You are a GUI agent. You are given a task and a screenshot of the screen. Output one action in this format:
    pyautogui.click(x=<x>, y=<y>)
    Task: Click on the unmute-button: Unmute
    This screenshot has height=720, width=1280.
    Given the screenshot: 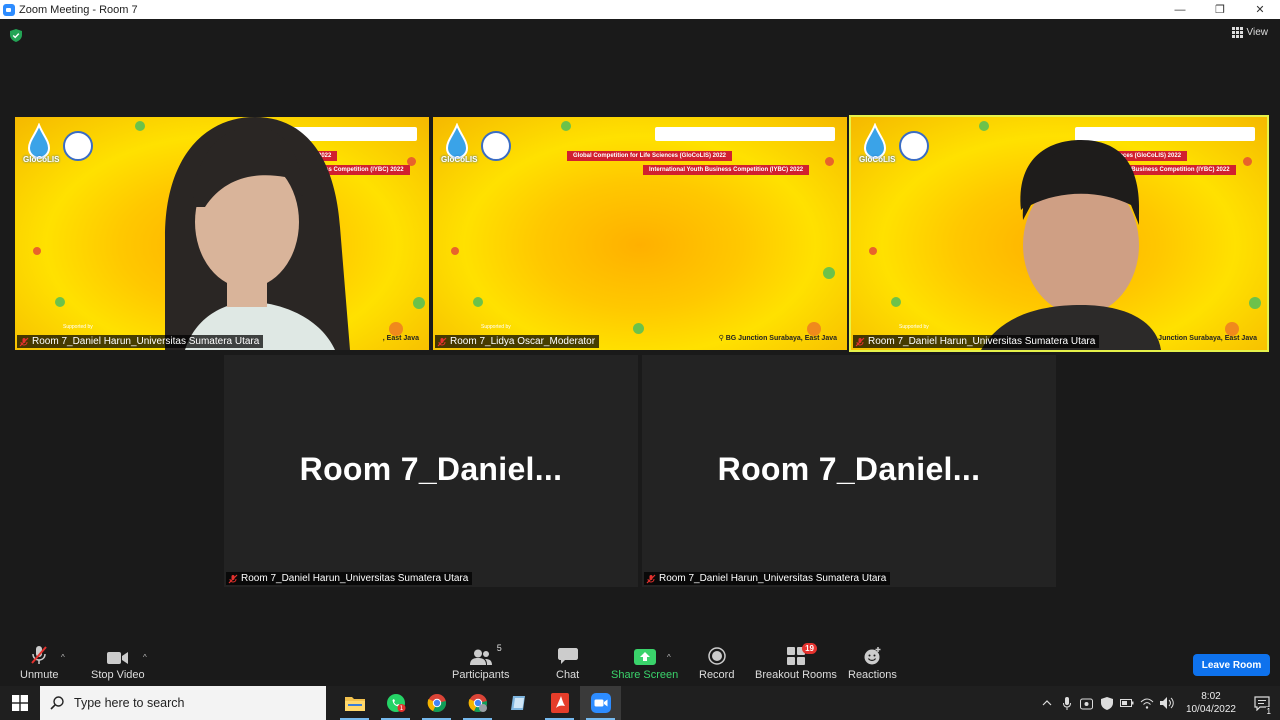 What is the action you would take?
    pyautogui.click(x=39, y=663)
    